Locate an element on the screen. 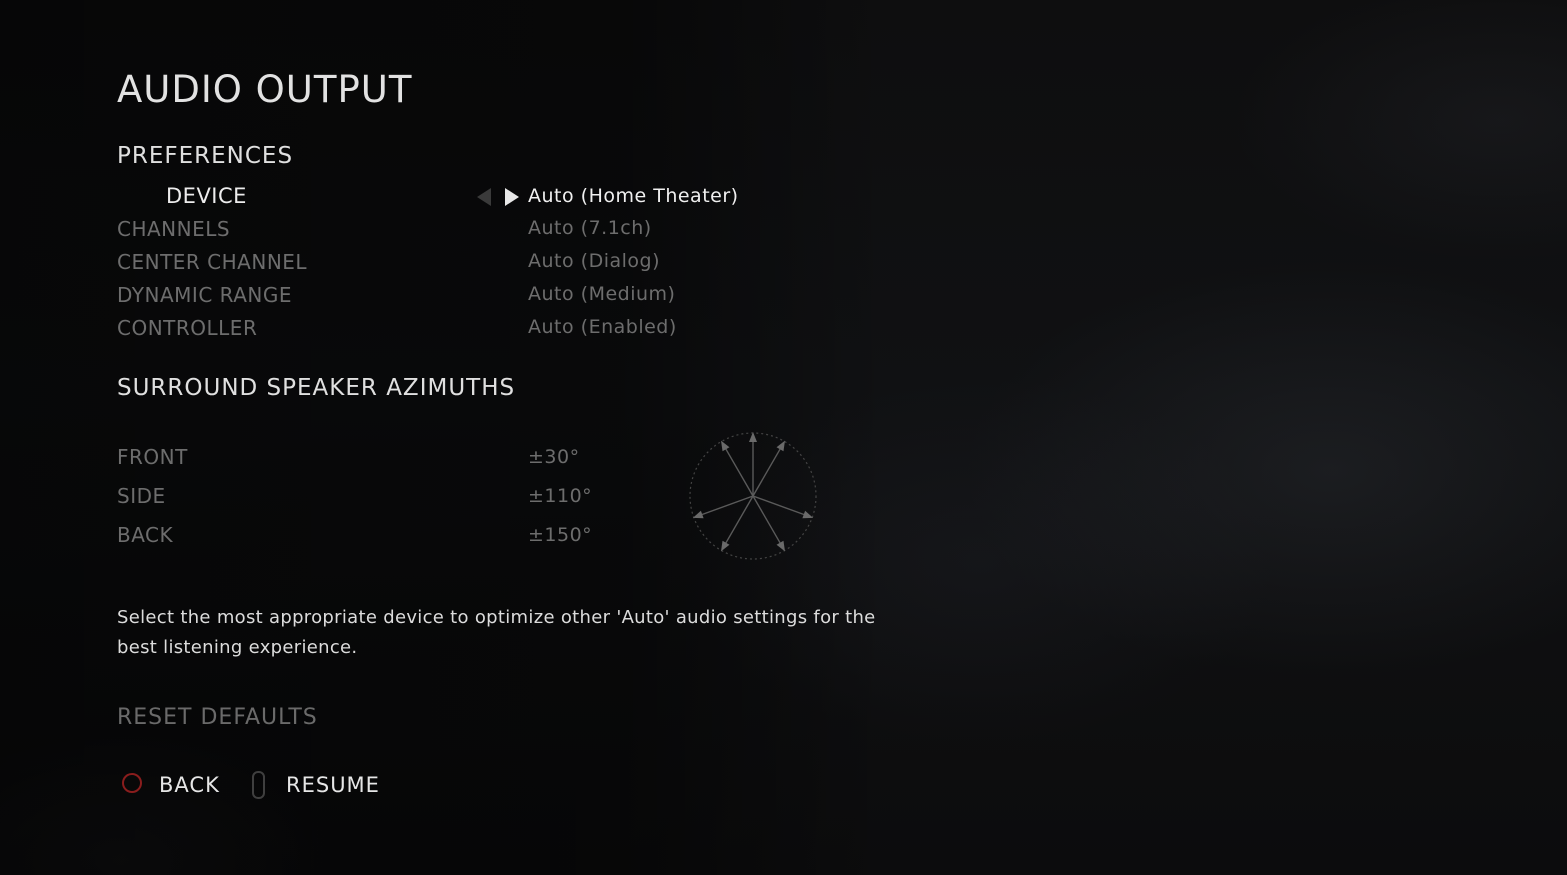 This screenshot has height=875, width=1567. azimuth-value-front: ±30° is located at coordinates (554, 457).